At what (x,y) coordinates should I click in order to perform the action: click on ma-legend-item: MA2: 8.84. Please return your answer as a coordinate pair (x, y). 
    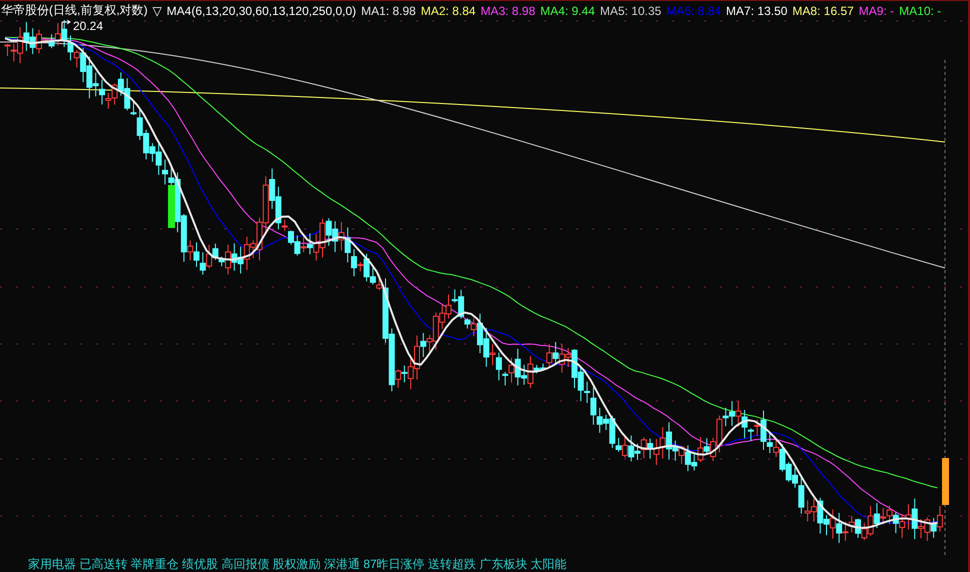
    Looking at the image, I should click on (448, 11).